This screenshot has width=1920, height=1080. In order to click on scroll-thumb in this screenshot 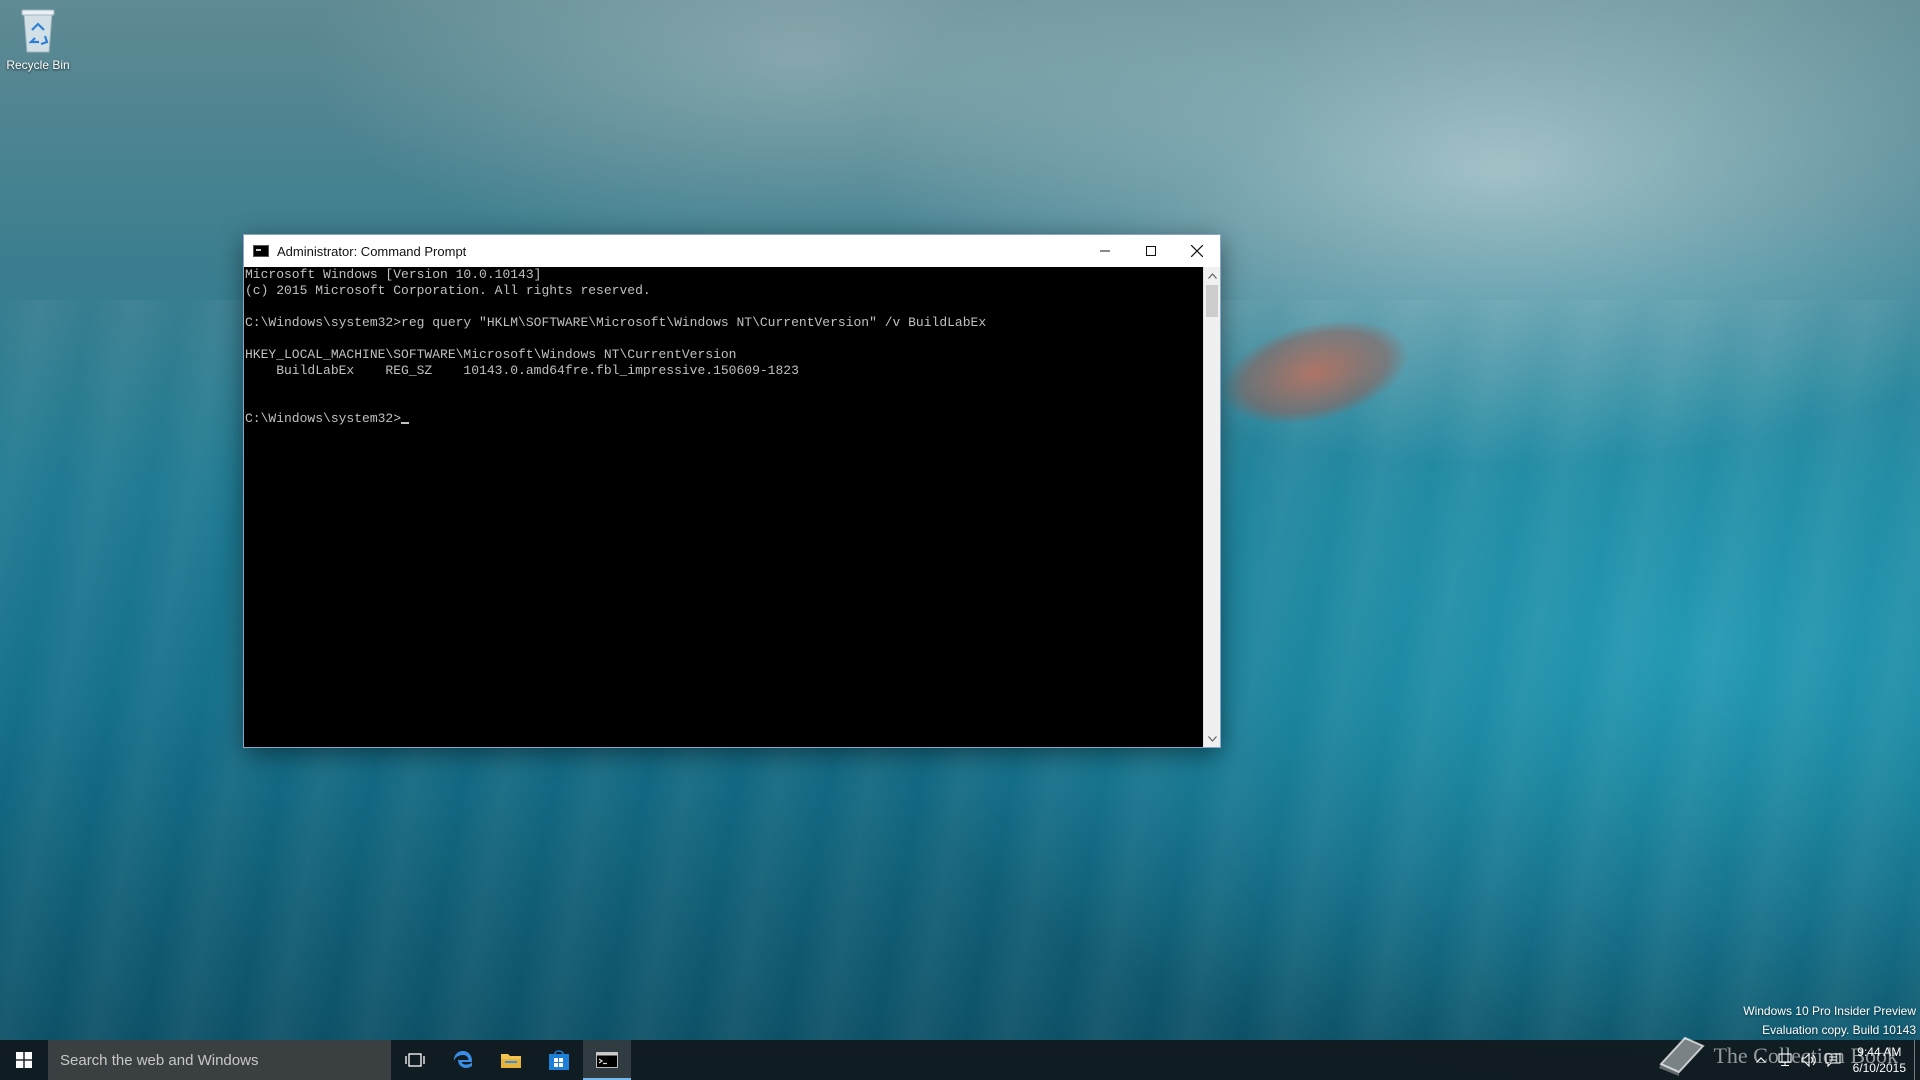, I will do `click(1212, 301)`.